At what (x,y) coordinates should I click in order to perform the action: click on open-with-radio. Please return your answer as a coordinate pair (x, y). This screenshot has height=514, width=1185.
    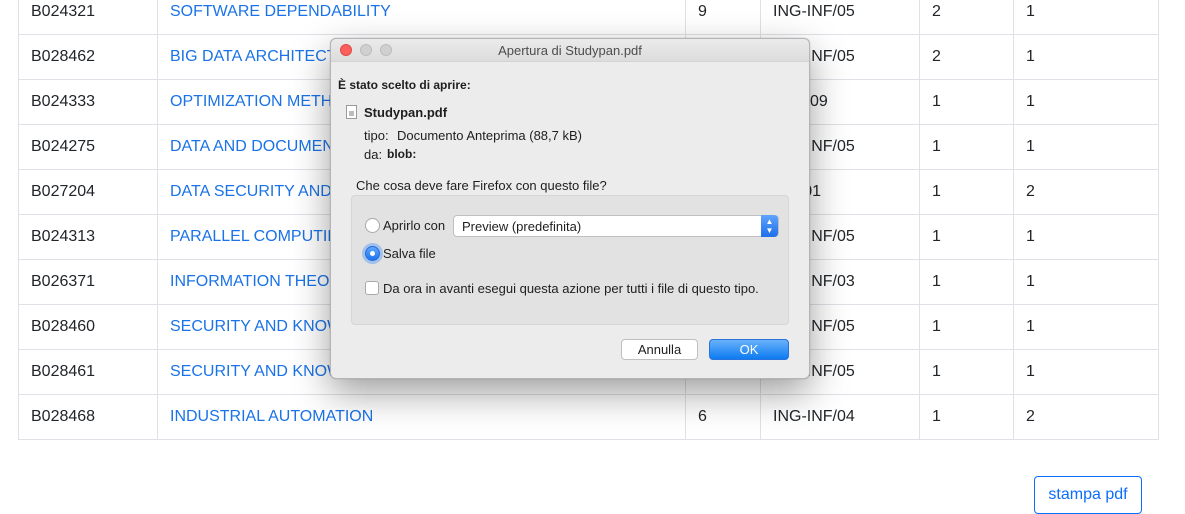
    Looking at the image, I should click on (372, 225).